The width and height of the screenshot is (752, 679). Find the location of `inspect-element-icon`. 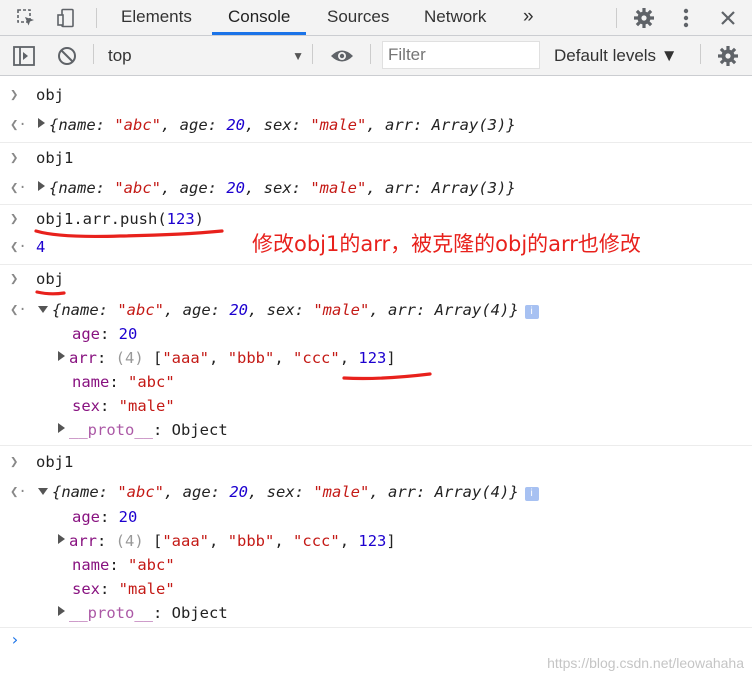

inspect-element-icon is located at coordinates (26, 18).